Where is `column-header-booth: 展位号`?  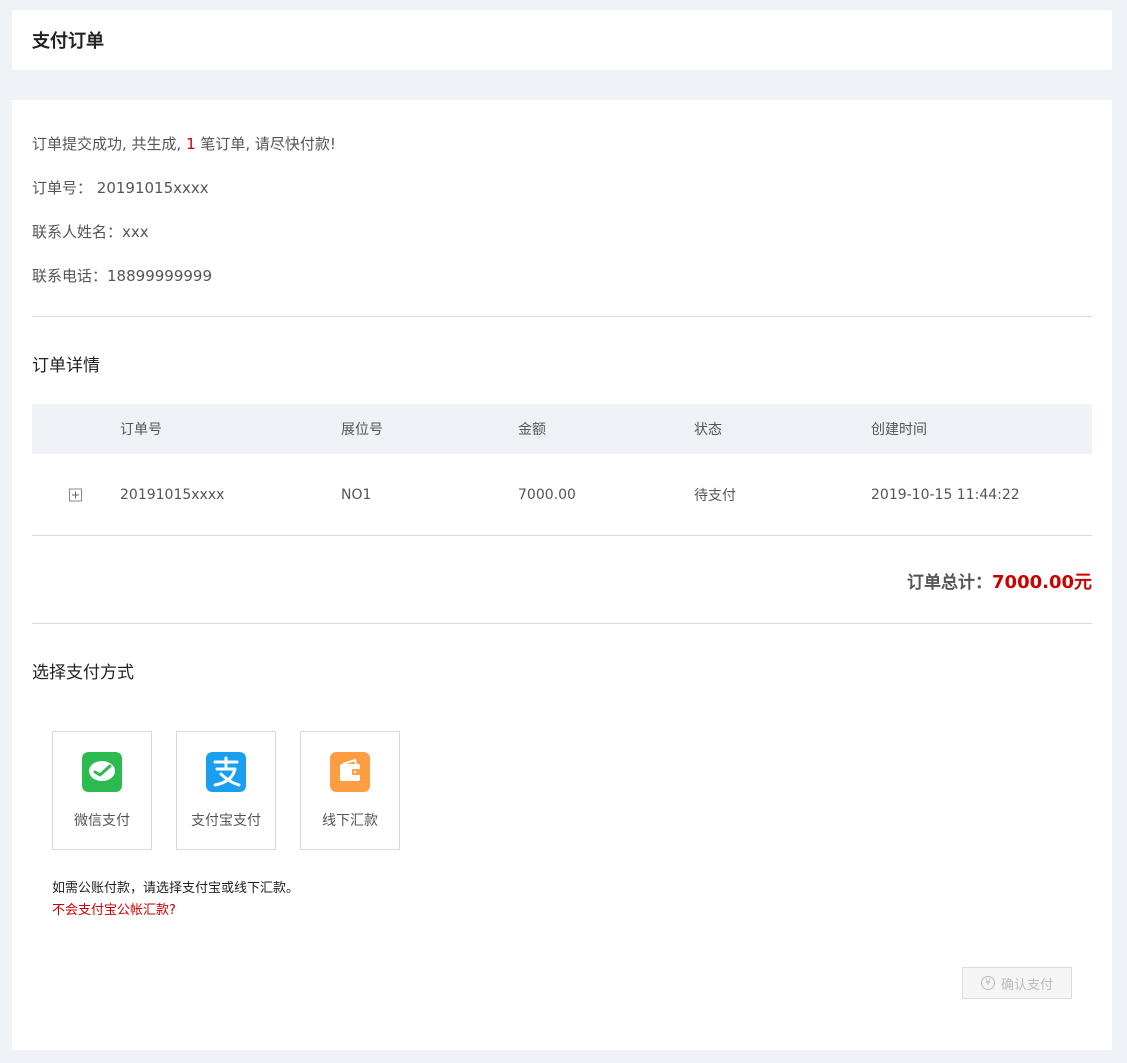
column-header-booth: 展位号 is located at coordinates (362, 430).